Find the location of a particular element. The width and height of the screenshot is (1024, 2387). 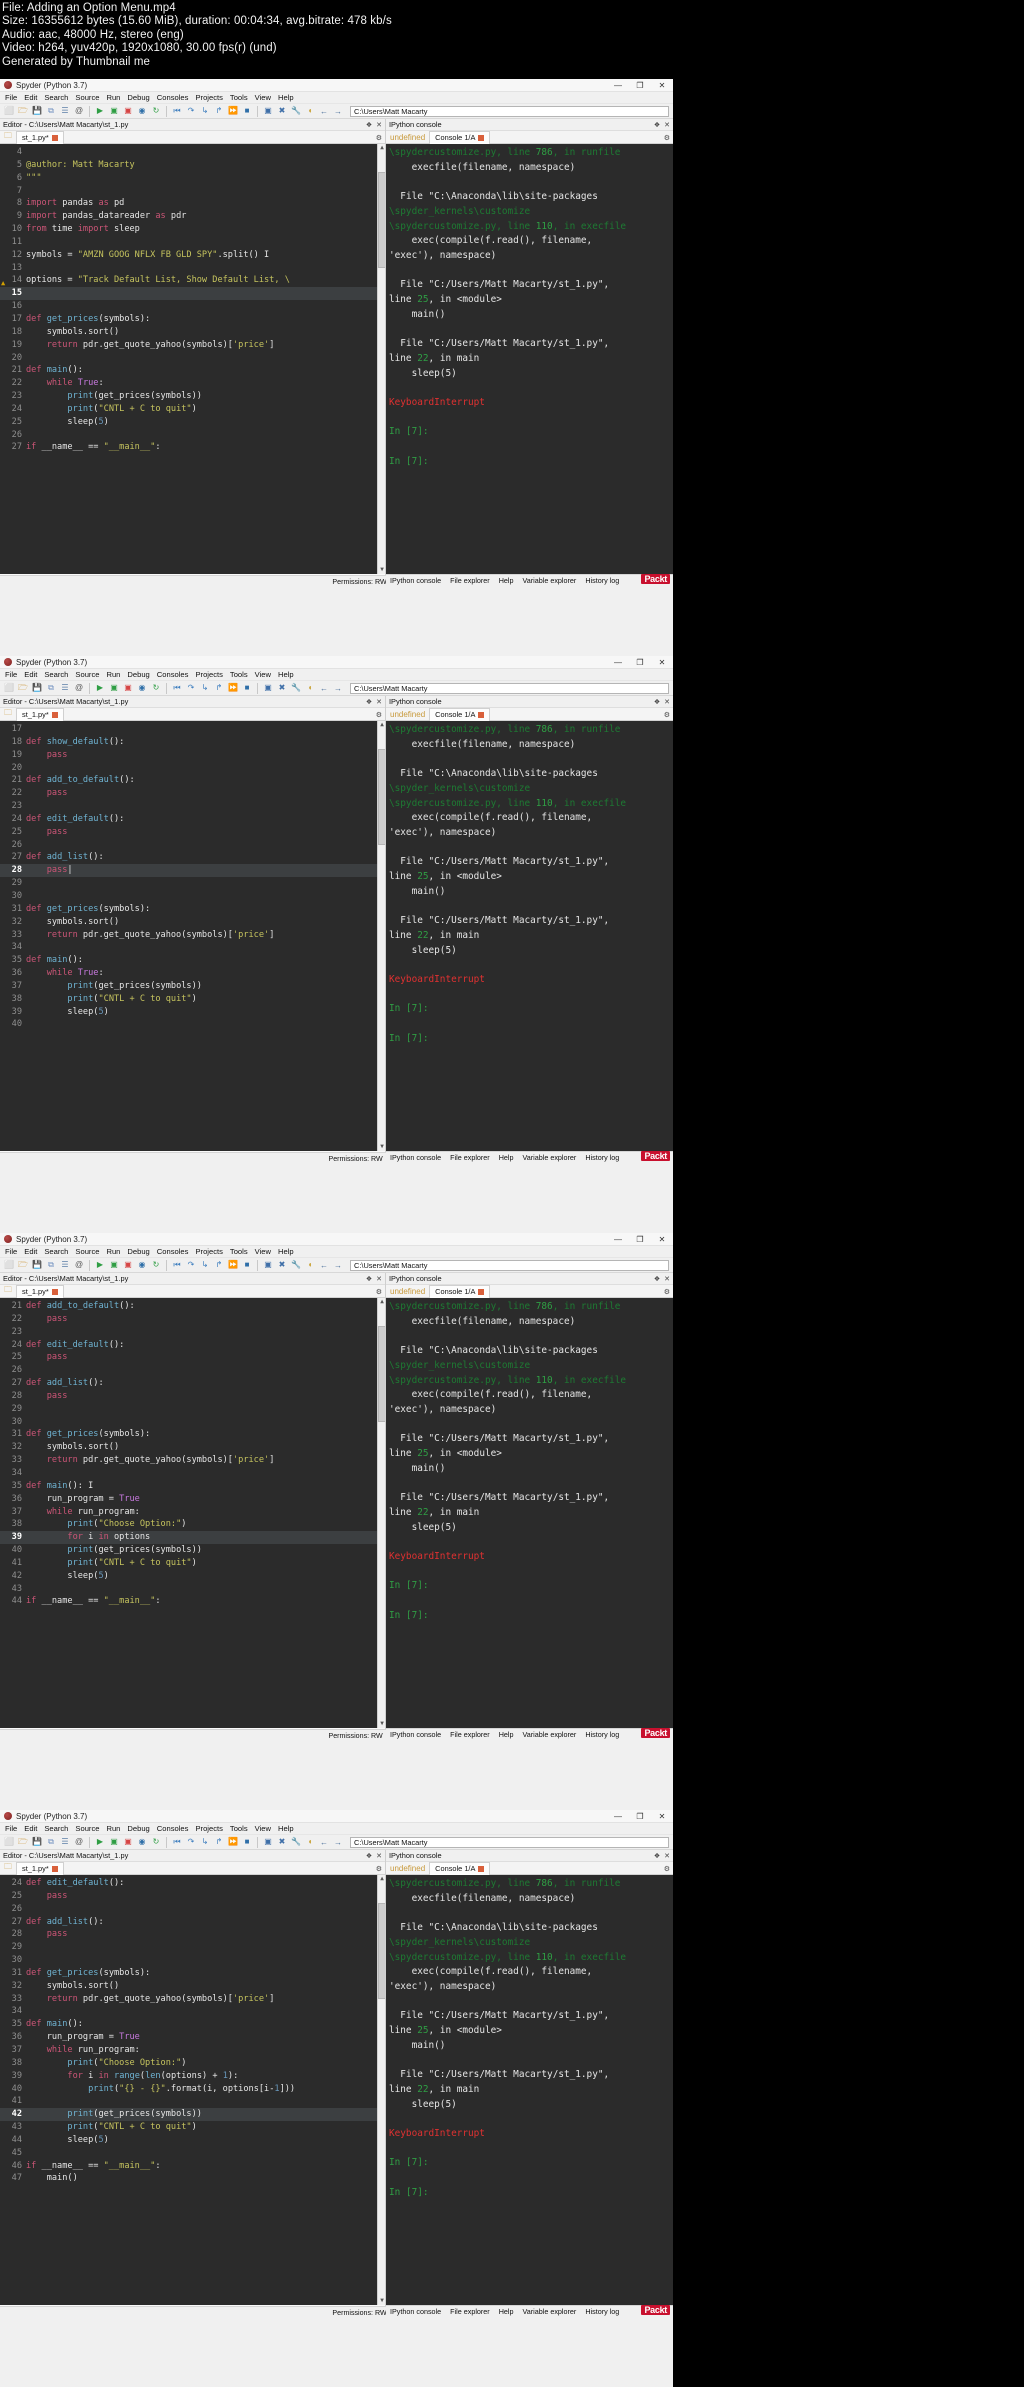

code-line: 39 for i in options is located at coordinates (192, 1538).